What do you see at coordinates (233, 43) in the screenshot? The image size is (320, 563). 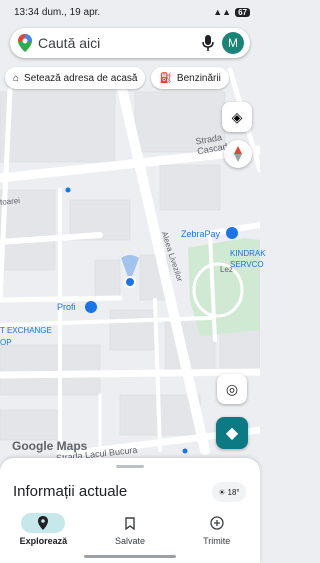 I see `avatar: M` at bounding box center [233, 43].